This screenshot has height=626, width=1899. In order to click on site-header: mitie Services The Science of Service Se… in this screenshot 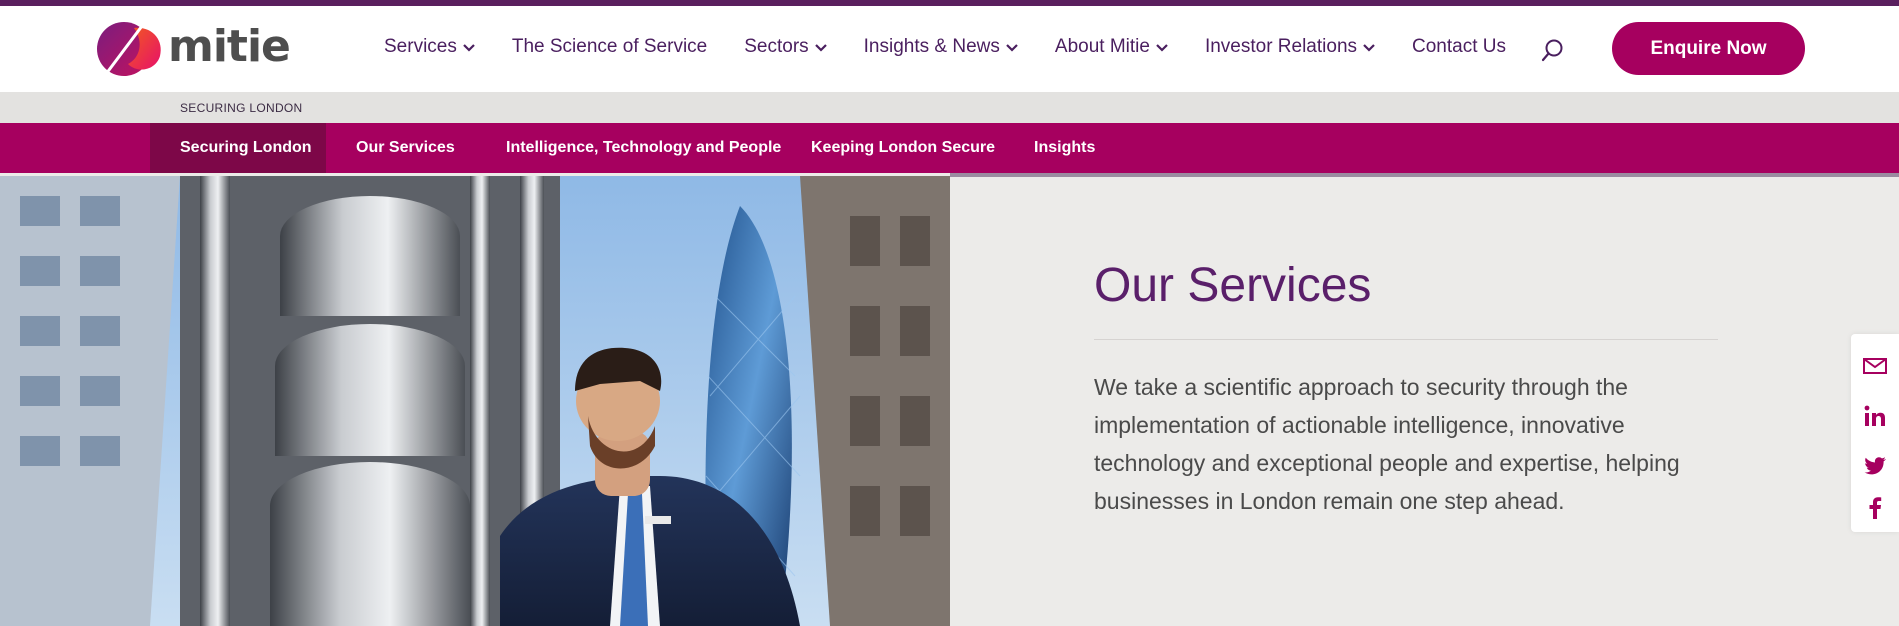, I will do `click(949, 49)`.